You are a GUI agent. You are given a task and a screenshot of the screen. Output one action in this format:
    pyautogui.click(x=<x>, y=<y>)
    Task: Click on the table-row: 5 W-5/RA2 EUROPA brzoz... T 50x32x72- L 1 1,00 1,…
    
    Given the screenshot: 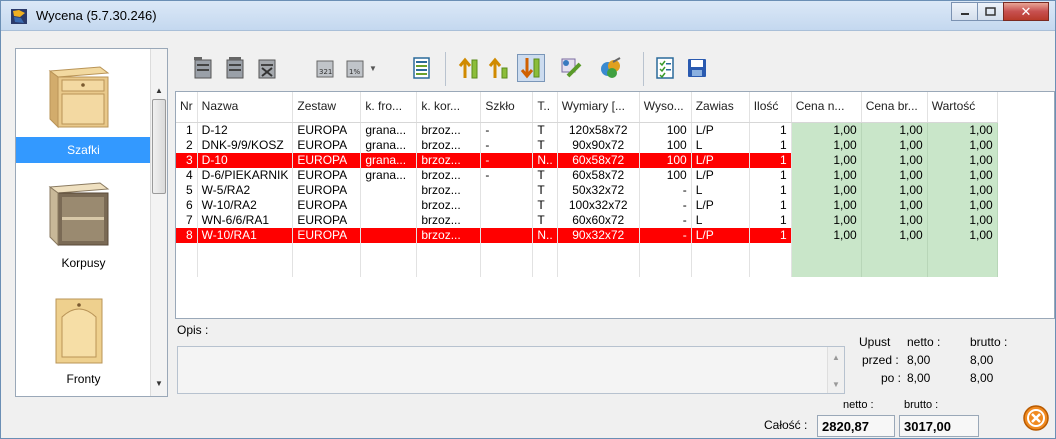 What is the action you would take?
    pyautogui.click(x=587, y=190)
    